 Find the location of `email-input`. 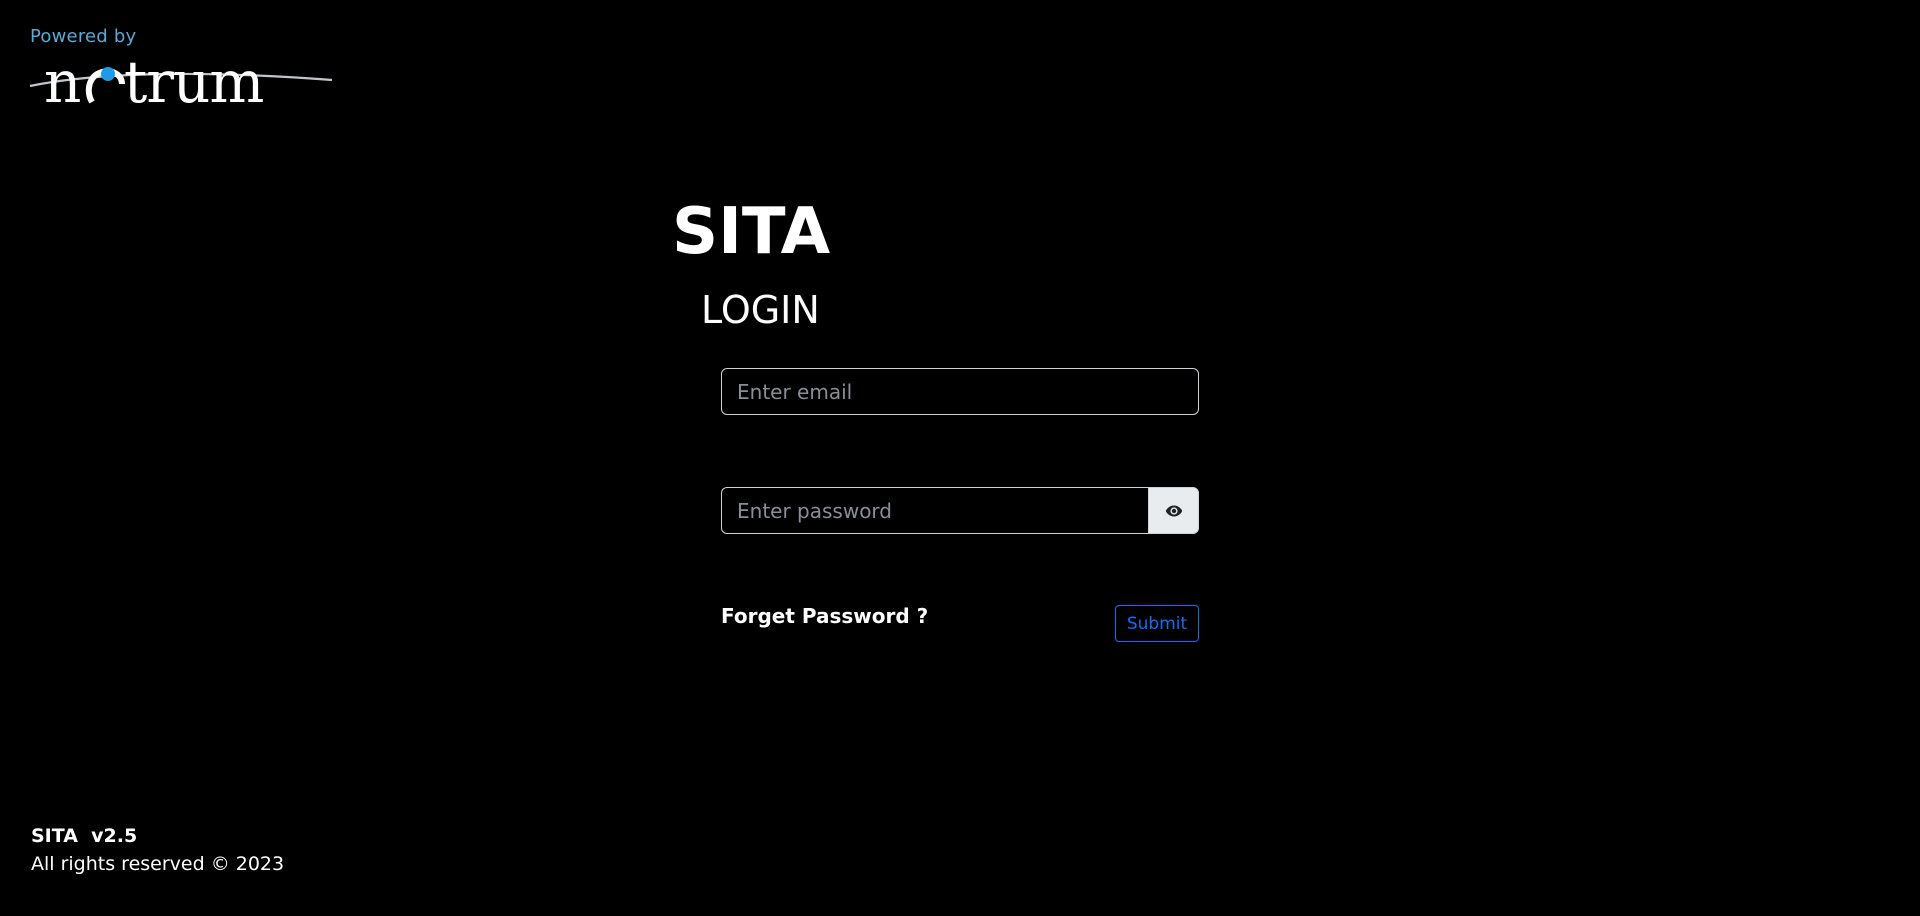

email-input is located at coordinates (960, 391).